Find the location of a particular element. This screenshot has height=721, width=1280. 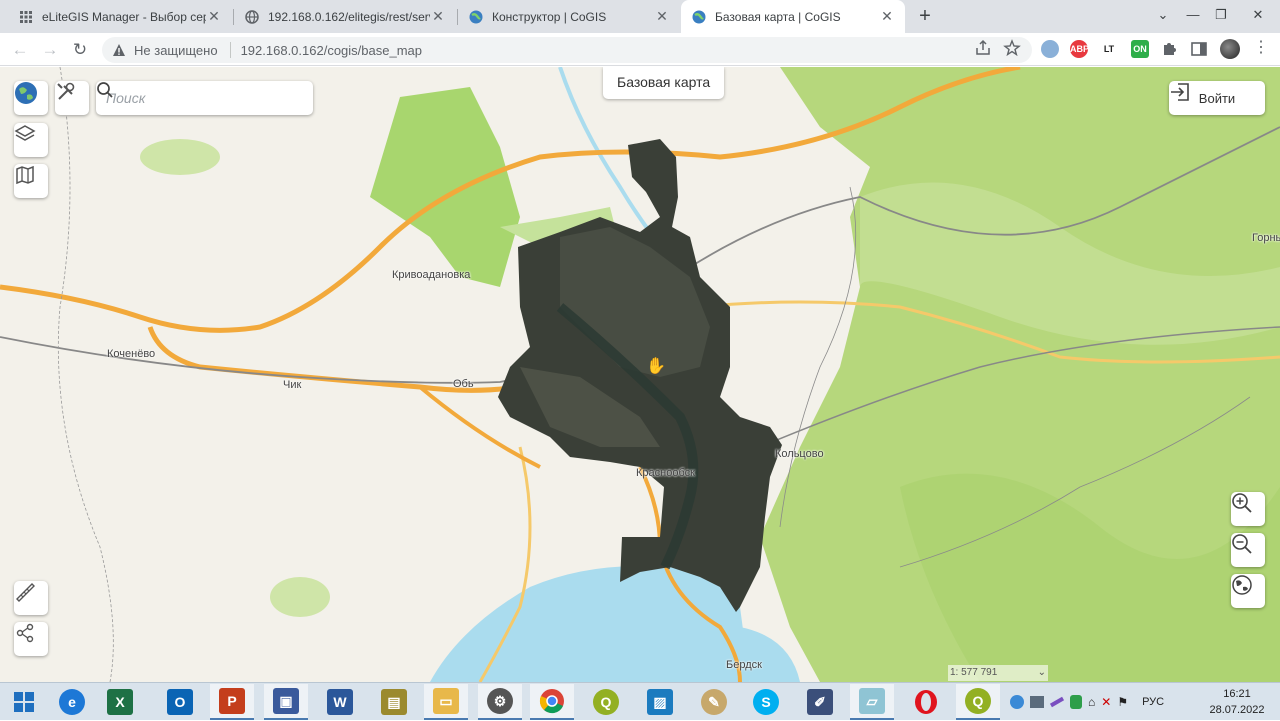

full-extent-button is located at coordinates (1248, 591).